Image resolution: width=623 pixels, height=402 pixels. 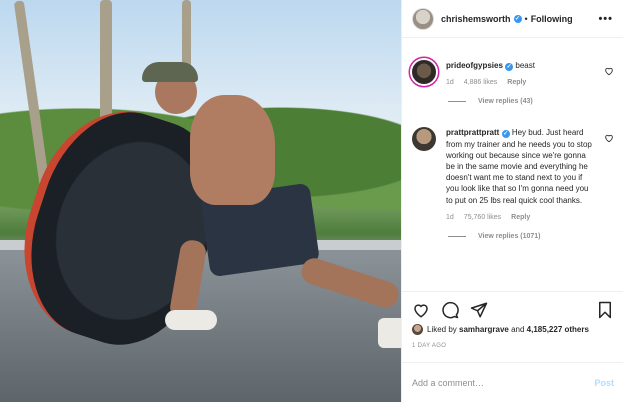 What do you see at coordinates (558, 329) in the screenshot?
I see `liked-by-count: 4,185,227 others` at bounding box center [558, 329].